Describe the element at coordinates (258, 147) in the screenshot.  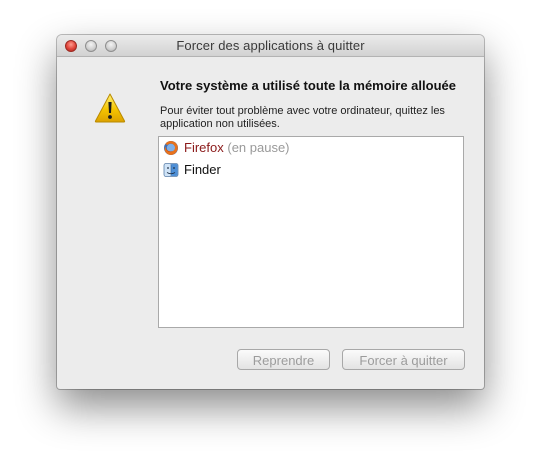
I see `app-status: (en pause)` at that location.